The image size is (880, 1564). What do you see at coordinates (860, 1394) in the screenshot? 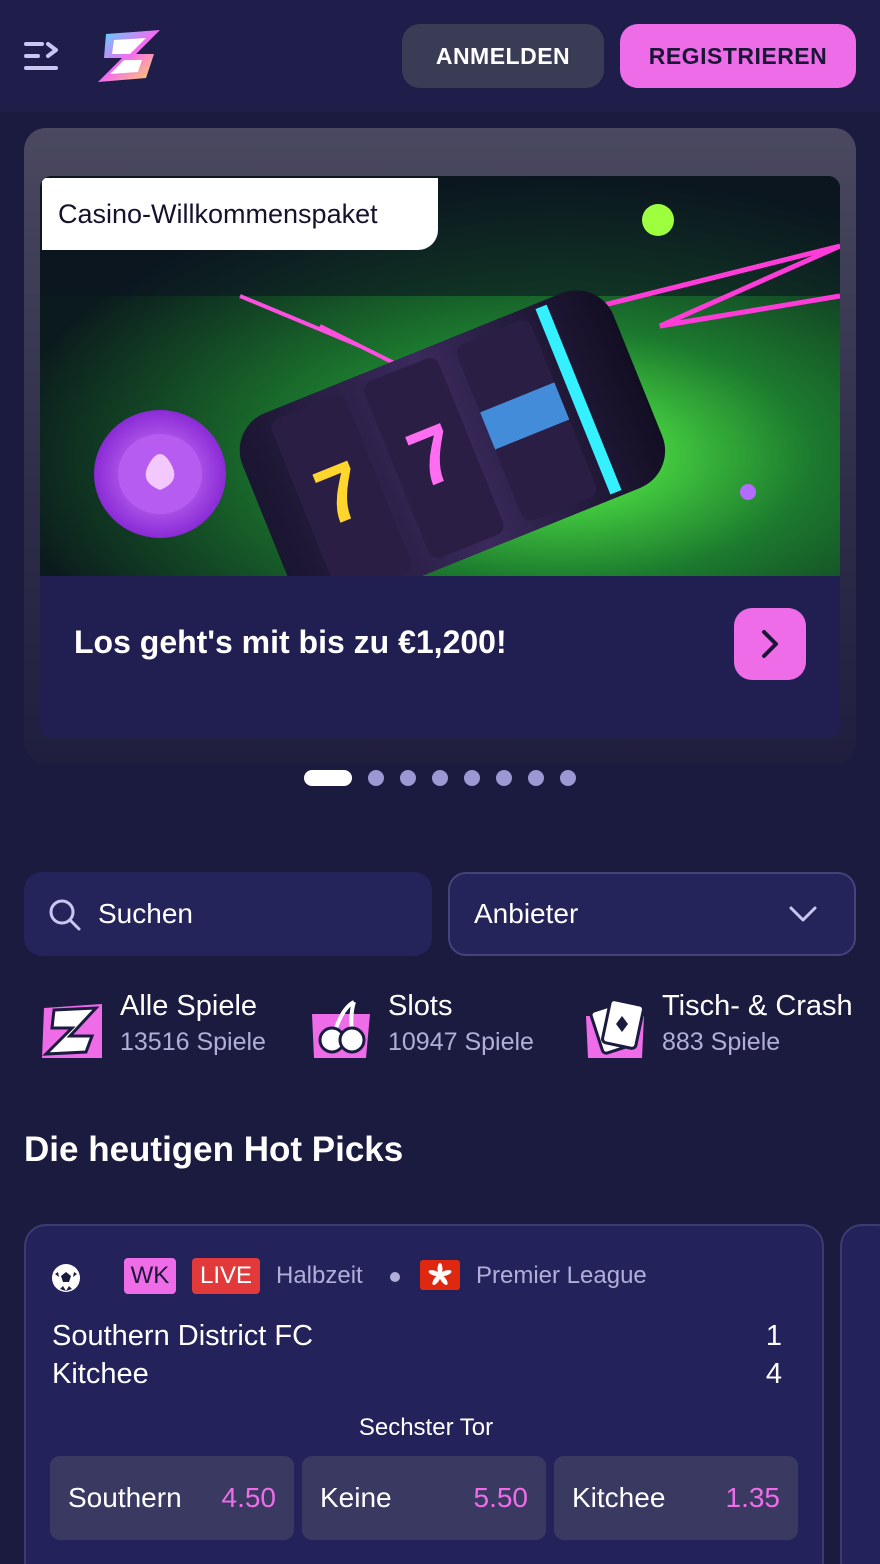
I see `next-match-card-peek` at bounding box center [860, 1394].